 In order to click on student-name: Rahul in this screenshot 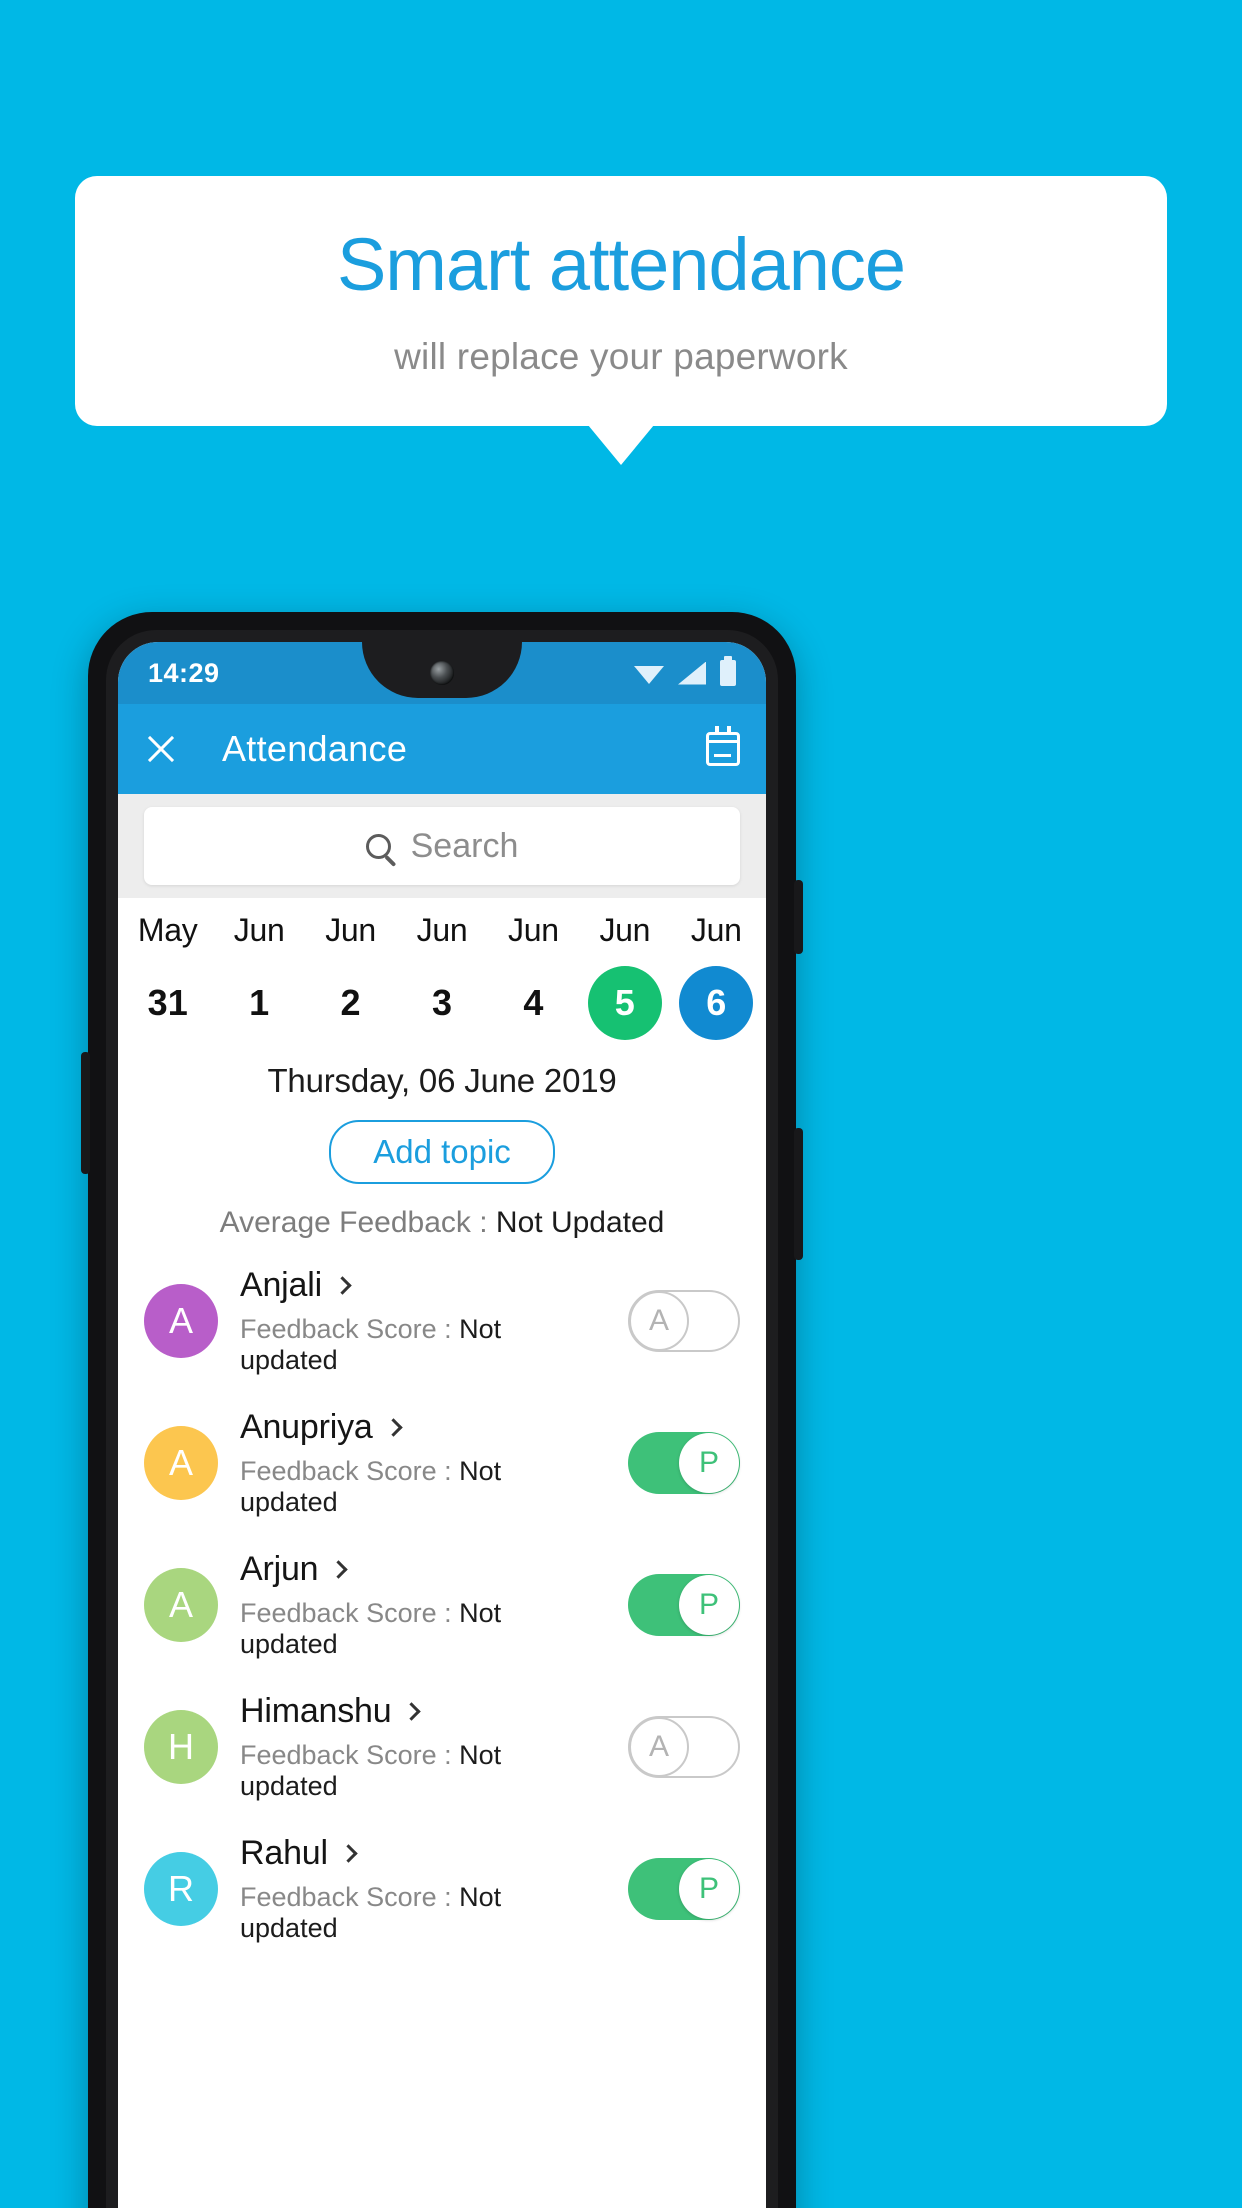, I will do `click(284, 1853)`.